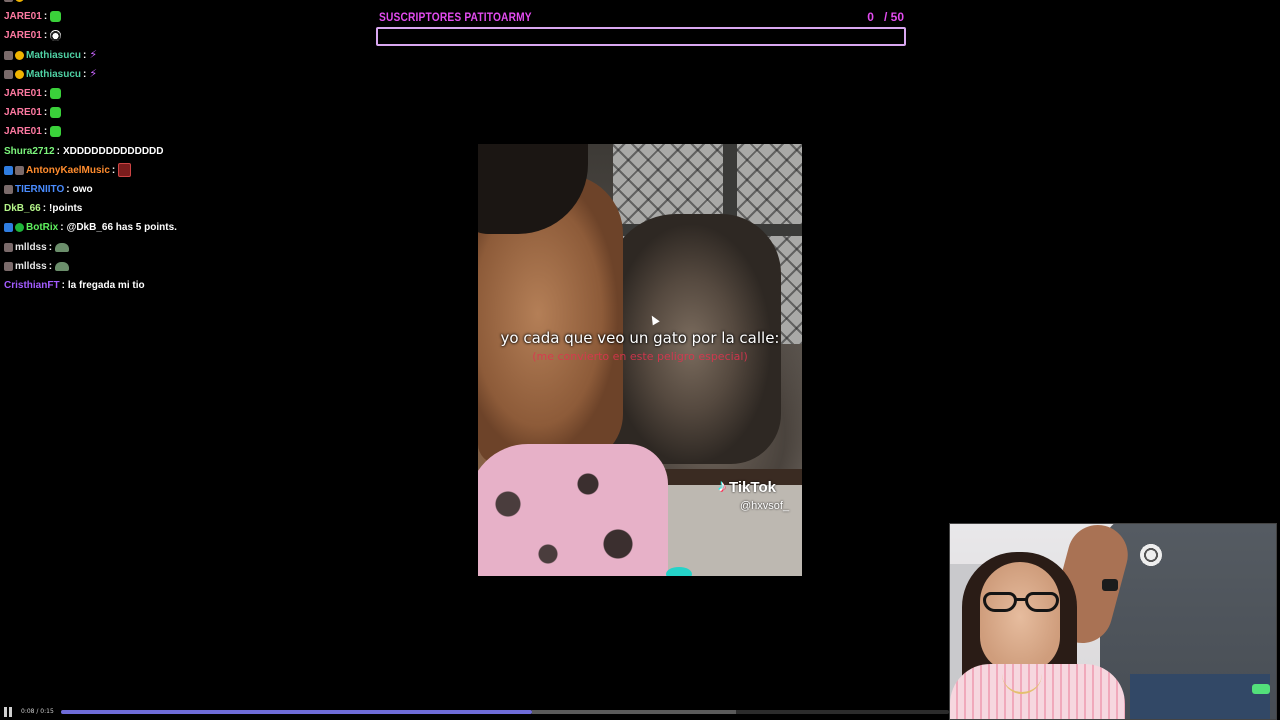  Describe the element at coordinates (1261, 689) in the screenshot. I see `wristband` at that location.